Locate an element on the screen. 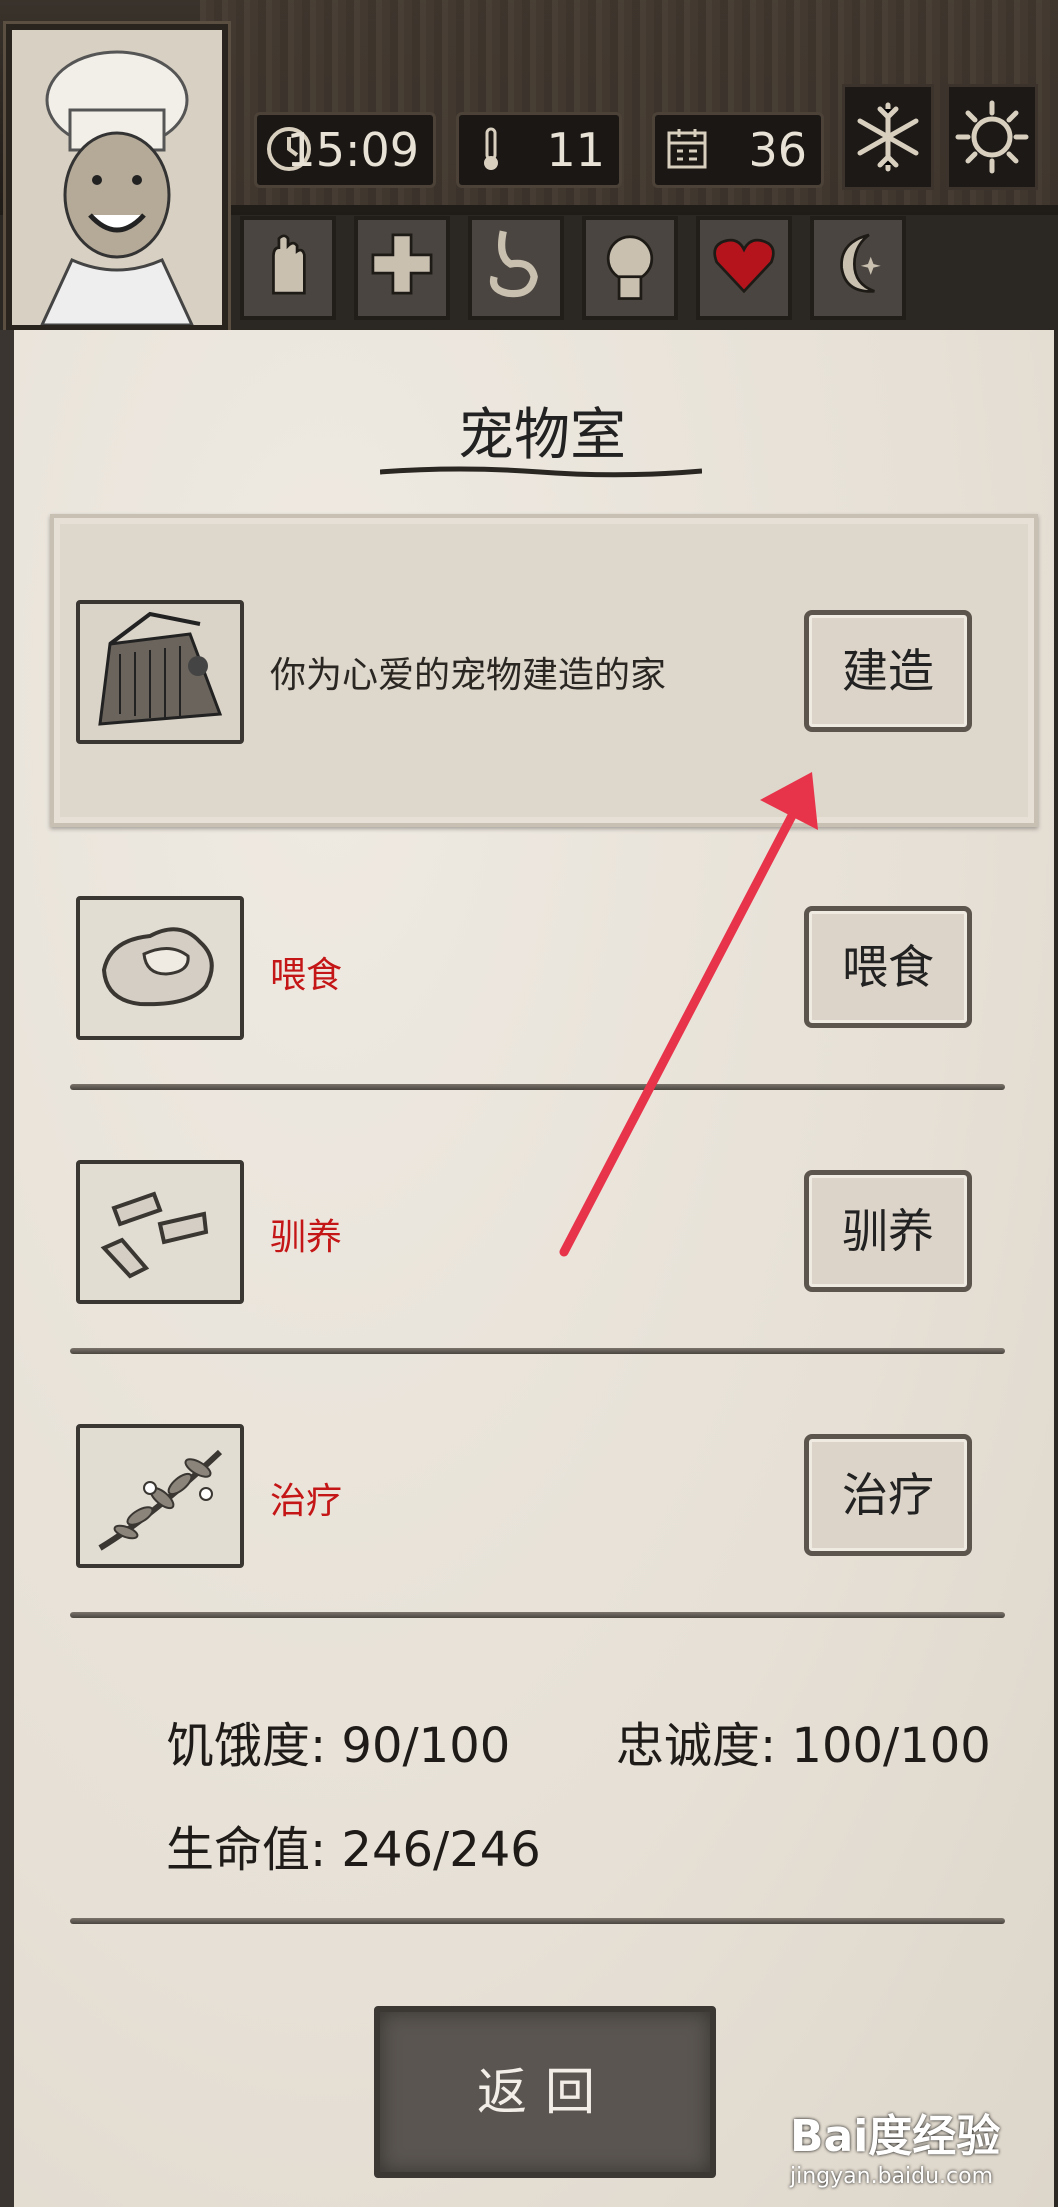 Image resolution: width=1058 pixels, height=2207 pixels. tab-health is located at coordinates (402, 268).